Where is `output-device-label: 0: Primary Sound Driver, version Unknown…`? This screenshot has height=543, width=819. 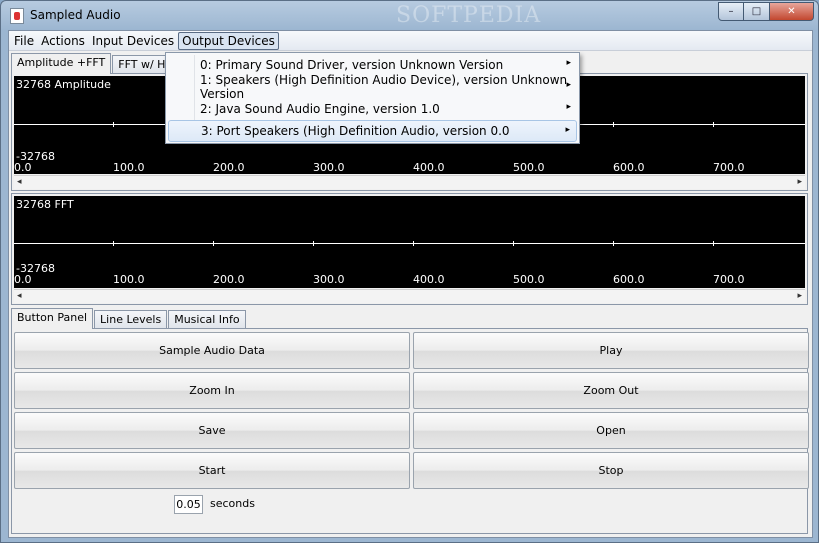
output-device-label: 0: Primary Sound Driver, version Unknown… is located at coordinates (352, 65).